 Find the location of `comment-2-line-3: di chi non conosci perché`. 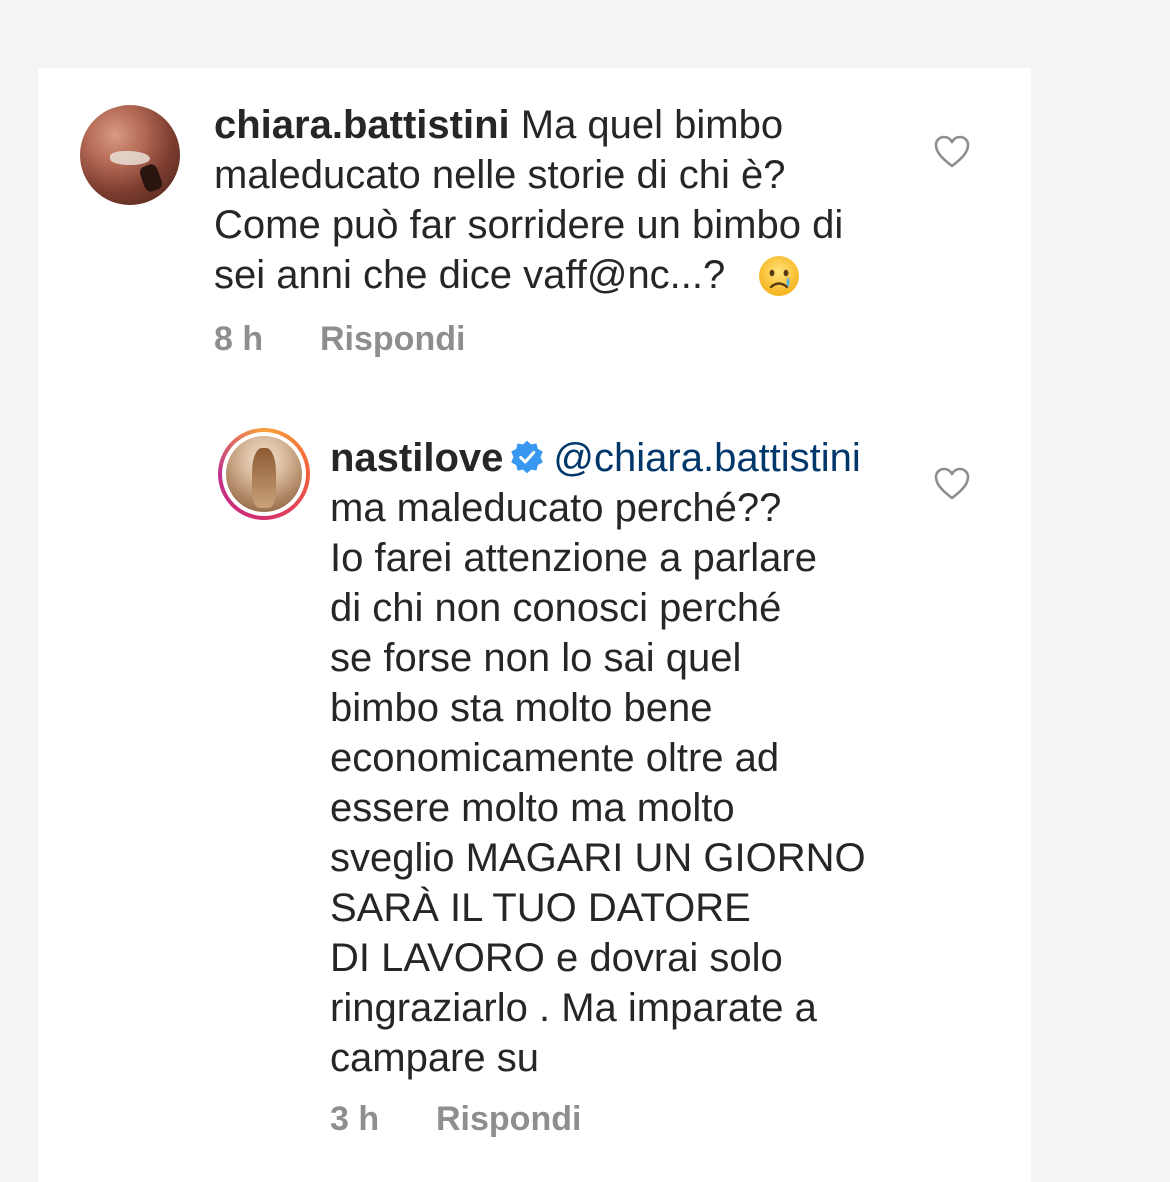

comment-2-line-3: di chi non conosci perché is located at coordinates (556, 608).